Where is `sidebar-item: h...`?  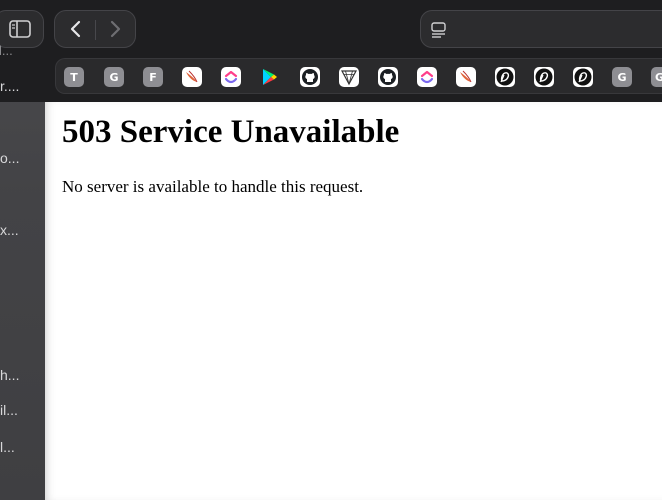
sidebar-item: h... is located at coordinates (22, 375).